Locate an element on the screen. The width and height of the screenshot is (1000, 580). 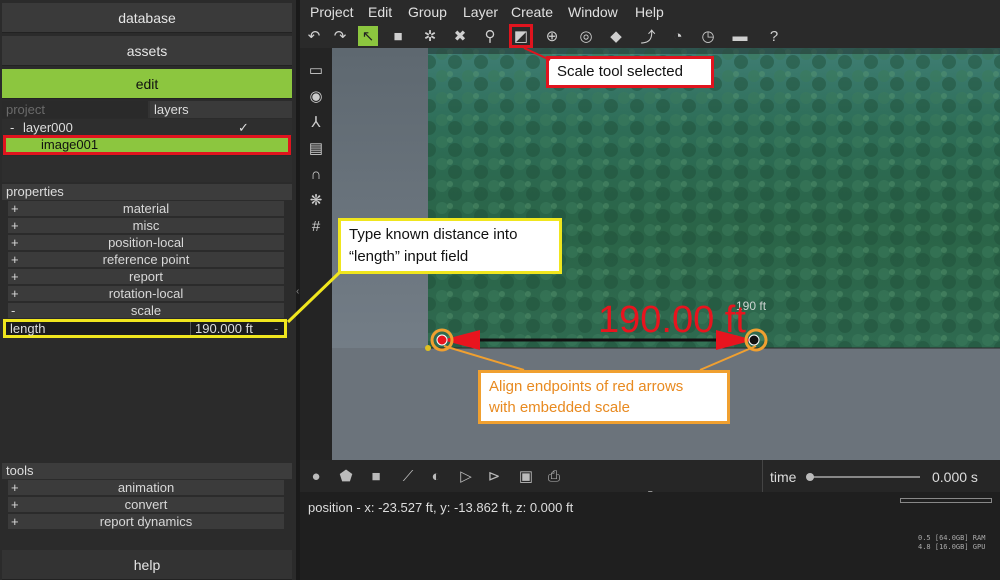
ram-readout: 0.5 [64.0GB] RAM is located at coordinates (952, 538).